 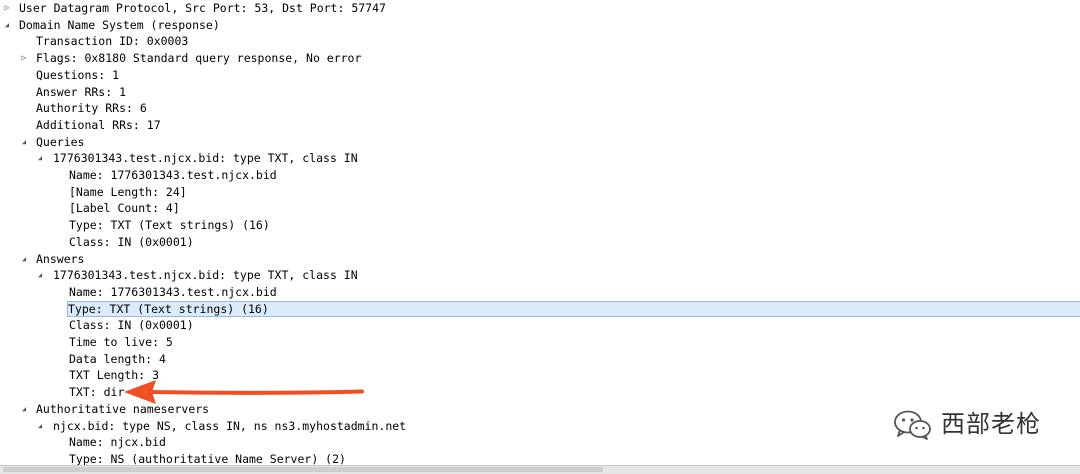 What do you see at coordinates (912, 425) in the screenshot?
I see `wechat-icon` at bounding box center [912, 425].